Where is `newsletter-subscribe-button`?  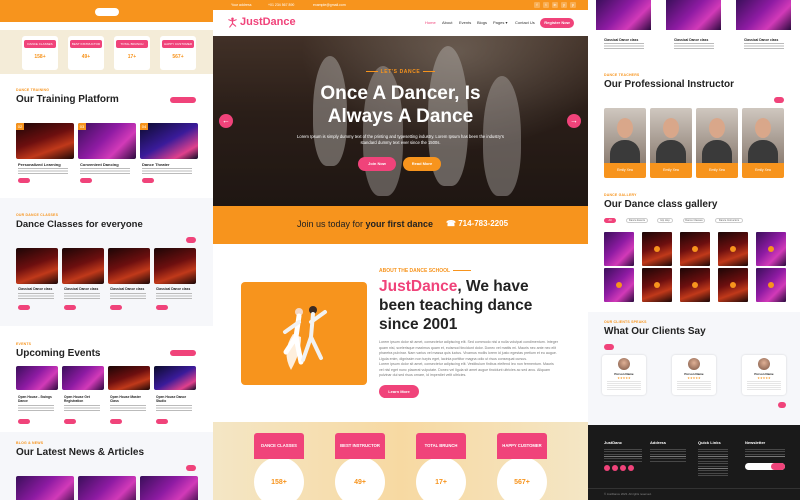 newsletter-subscribe-button is located at coordinates (778, 466).